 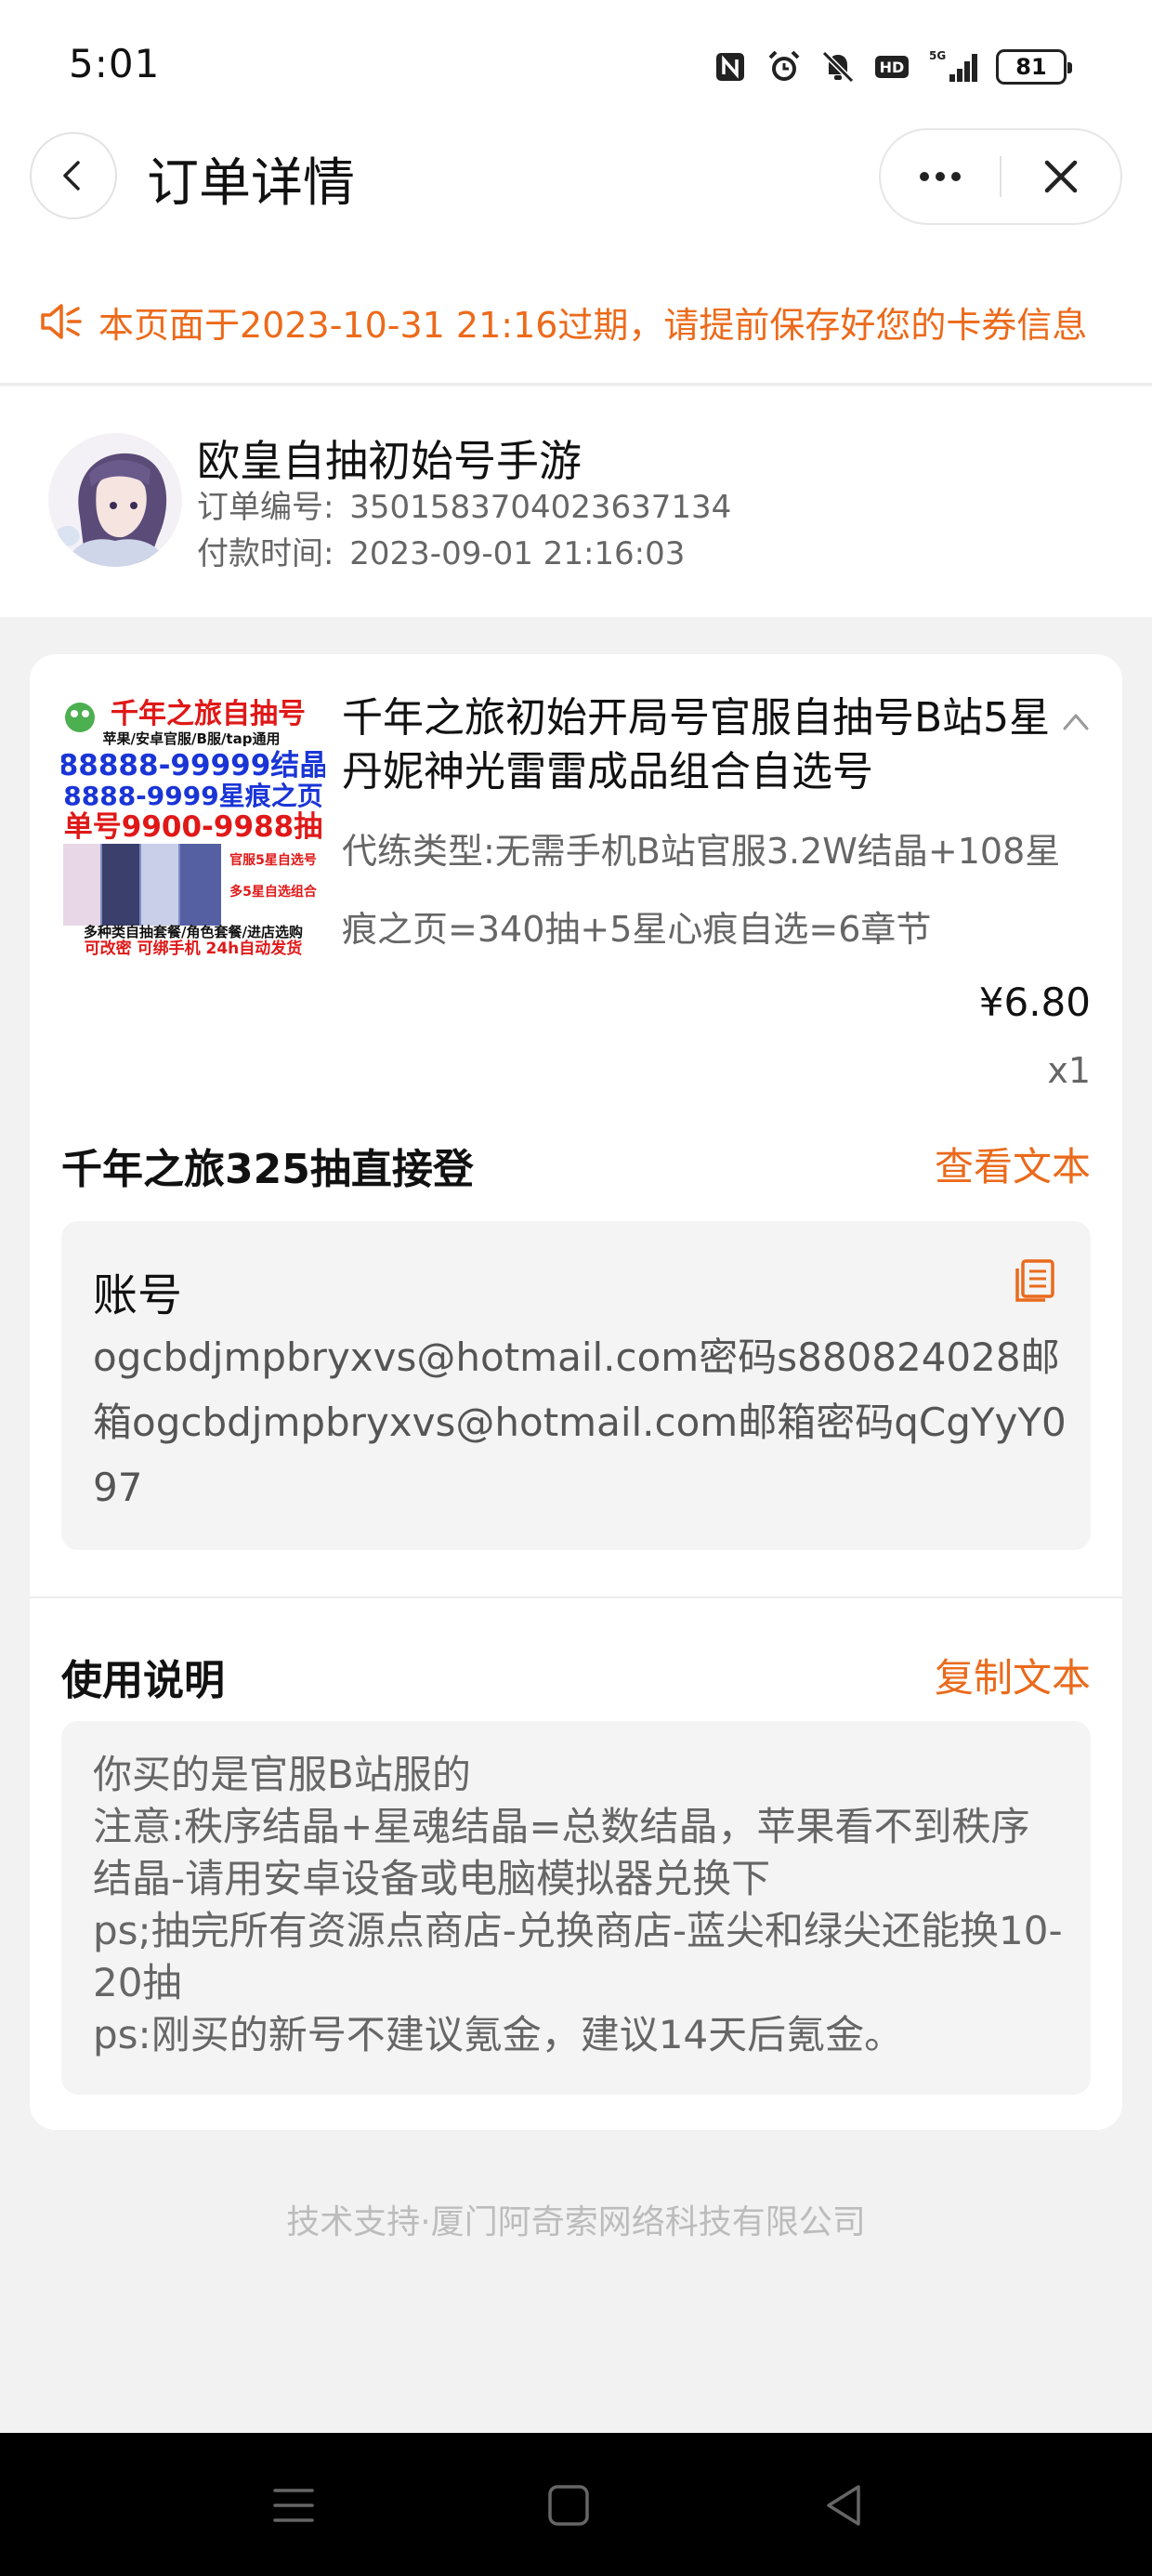 What do you see at coordinates (265, 507) in the screenshot?
I see `order-number-label: 订单编号:` at bounding box center [265, 507].